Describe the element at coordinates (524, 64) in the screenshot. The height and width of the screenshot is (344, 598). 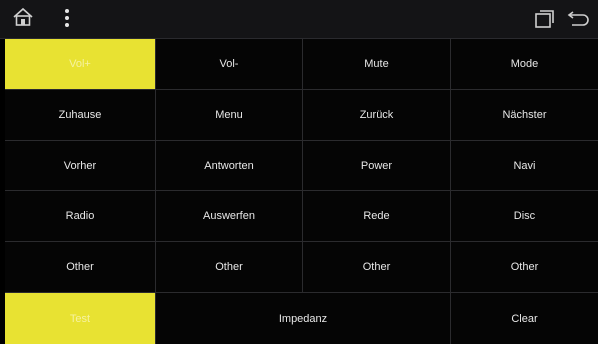
I see `mode-button: Mode` at that location.